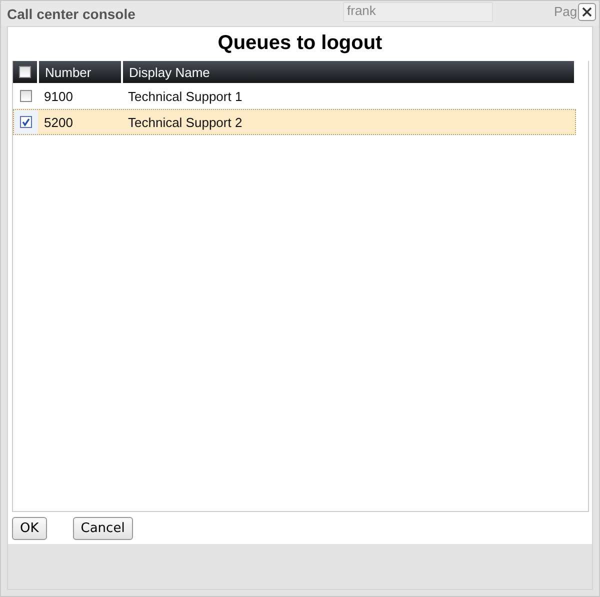  What do you see at coordinates (58, 122) in the screenshot?
I see `table-cell: 5200` at bounding box center [58, 122].